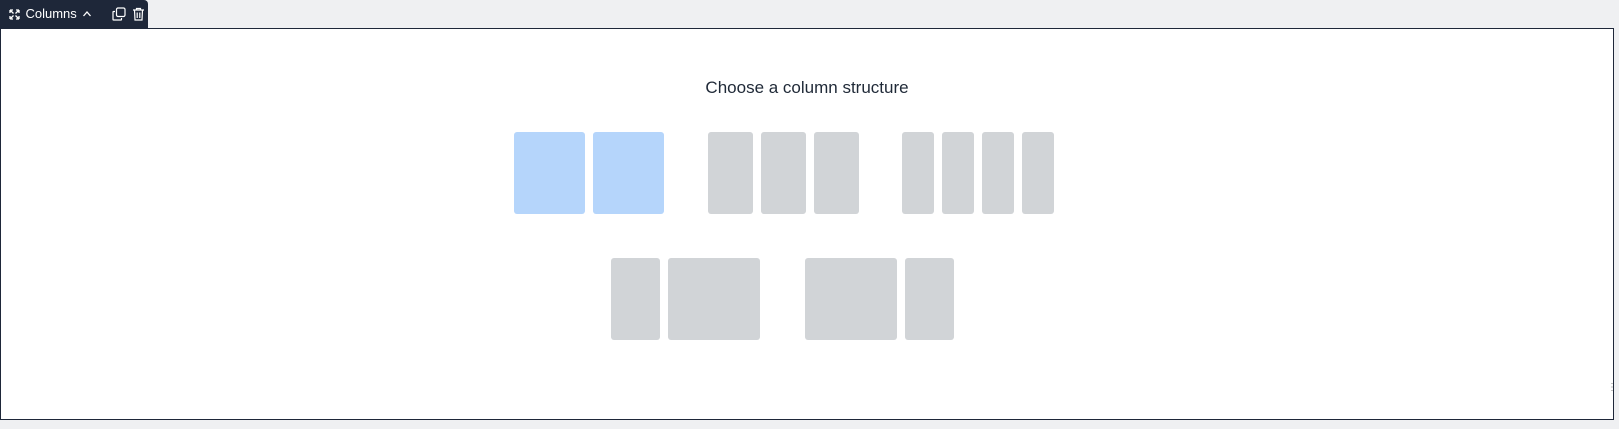 The height and width of the screenshot is (429, 1619). I want to click on option-narrow-wide, so click(685, 299).